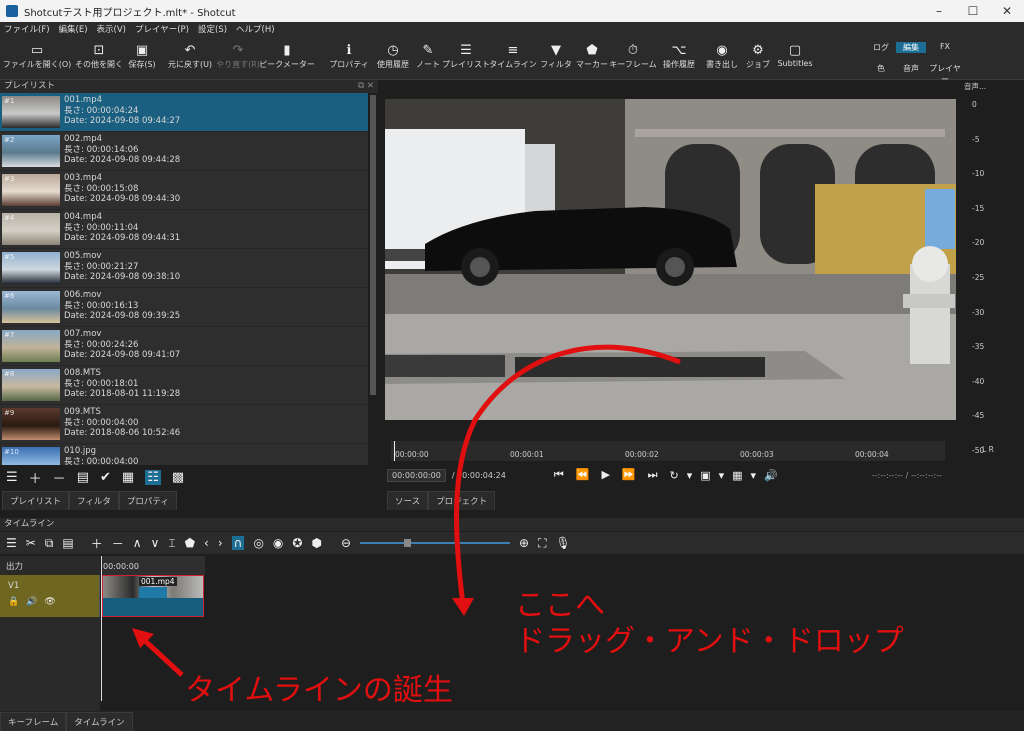 Image resolution: width=1024 pixels, height=731 pixels. What do you see at coordinates (319, 690) in the screenshot?
I see `annotation-timeline-birth: タイムラインの誕生` at bounding box center [319, 690].